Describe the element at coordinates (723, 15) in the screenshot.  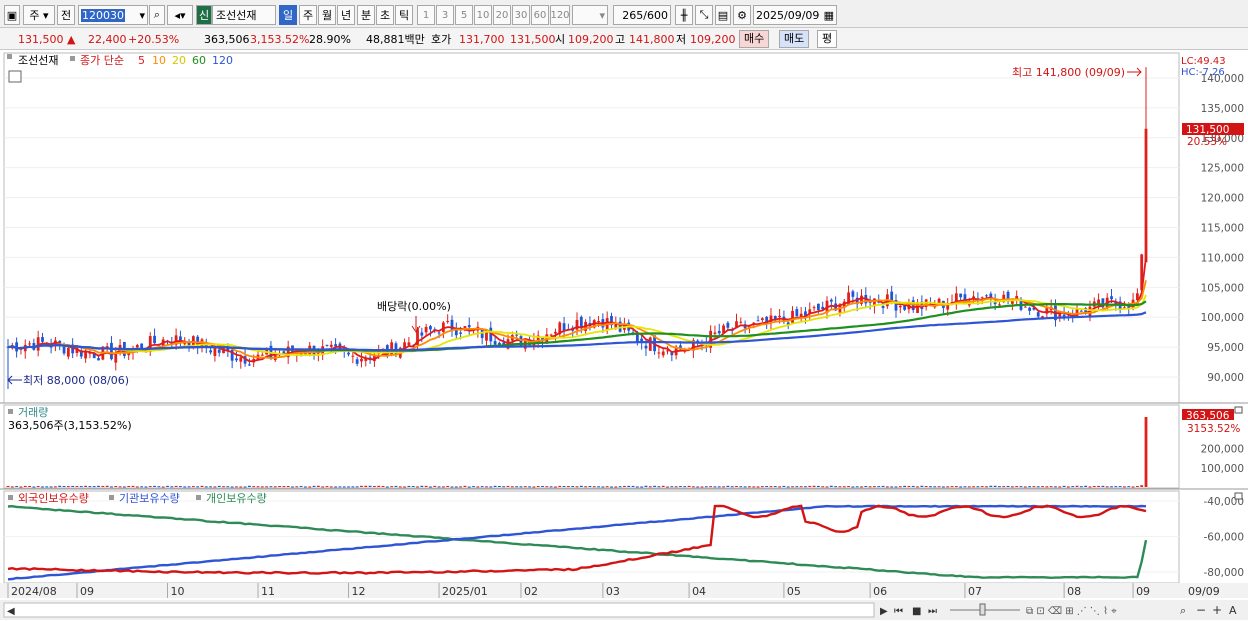
I see `save-icon: ▤` at that location.